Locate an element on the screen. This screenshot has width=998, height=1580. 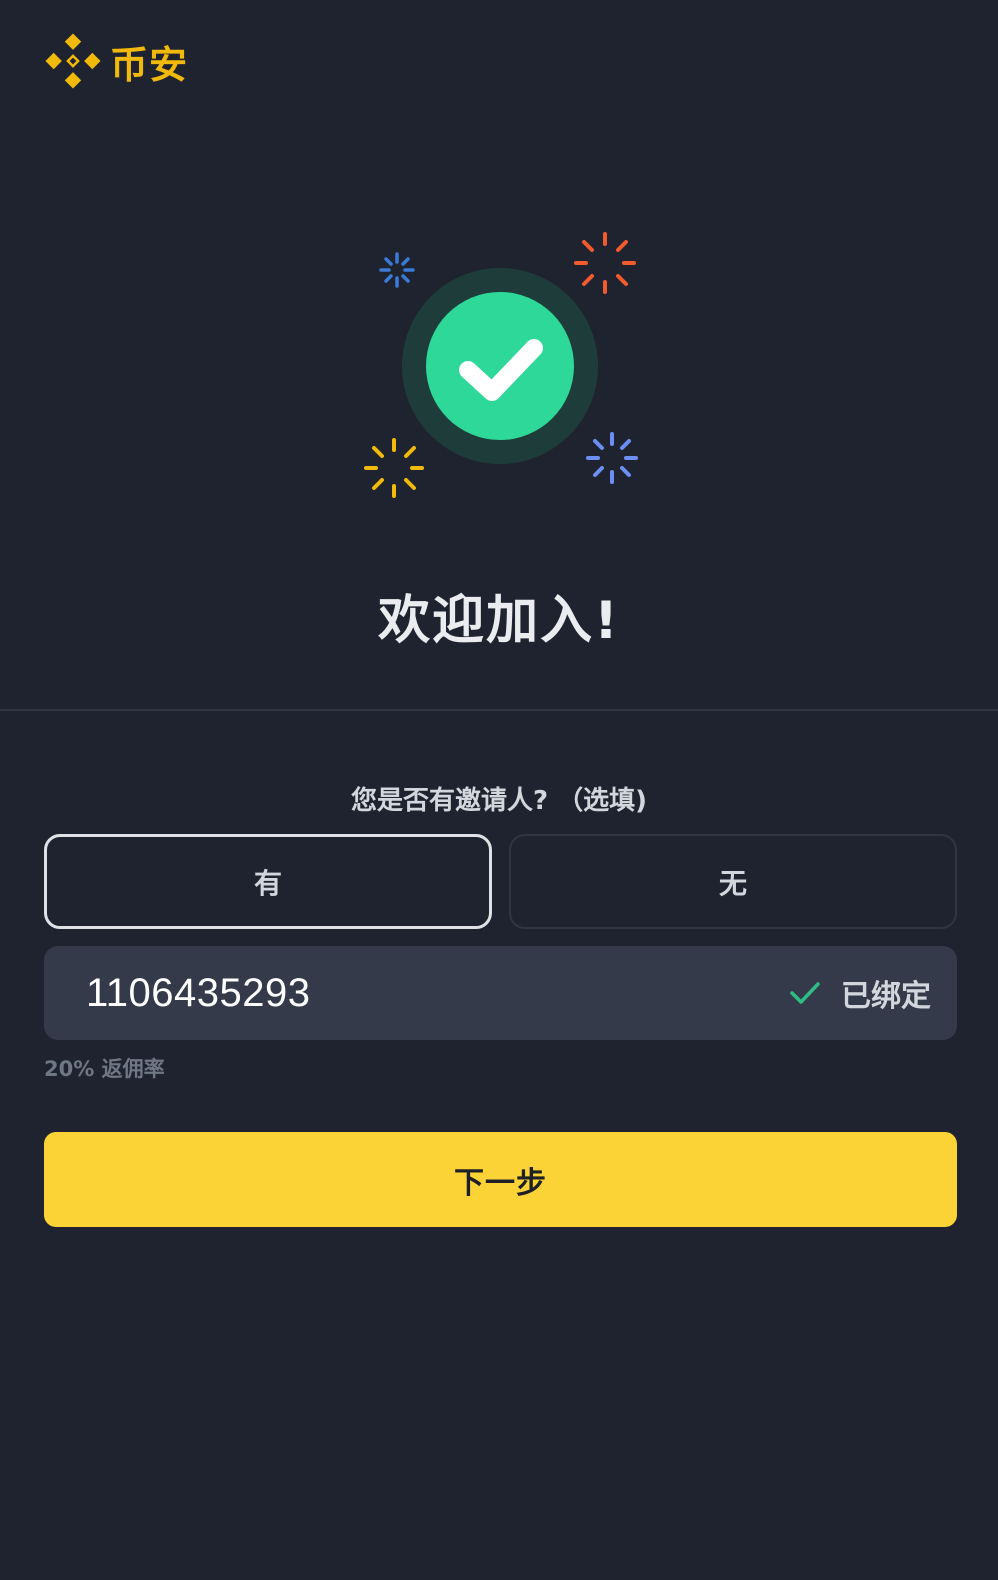
referral-question: 您是否有邀请人? （选填) is located at coordinates (499, 801).